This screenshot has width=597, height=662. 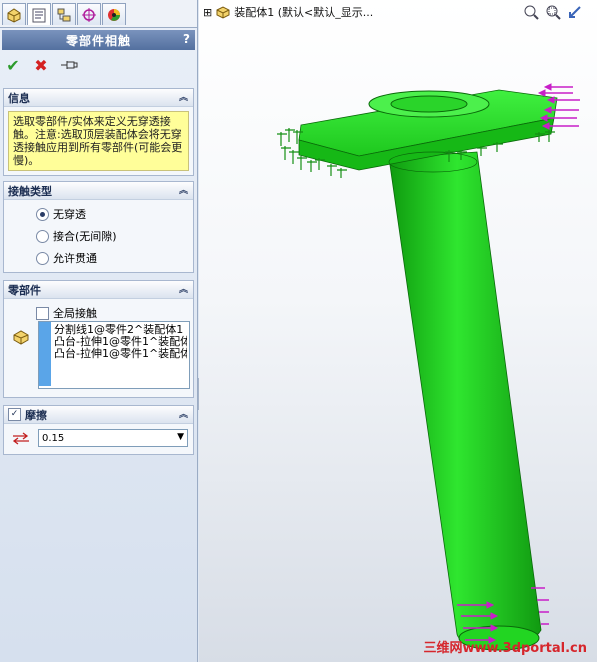 What do you see at coordinates (14, 414) in the screenshot?
I see `friction-checkbox: ✓` at bounding box center [14, 414].